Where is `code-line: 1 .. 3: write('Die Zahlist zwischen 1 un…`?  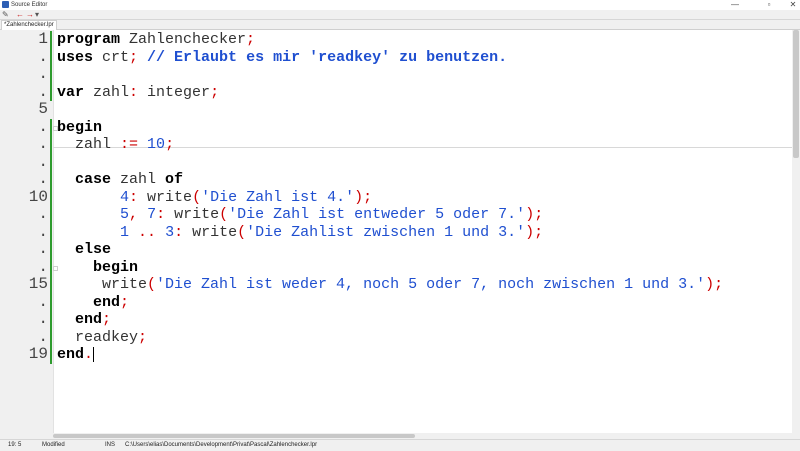 code-line: 1 .. 3: write('Die Zahlist zwischen 1 un… is located at coordinates (300, 233).